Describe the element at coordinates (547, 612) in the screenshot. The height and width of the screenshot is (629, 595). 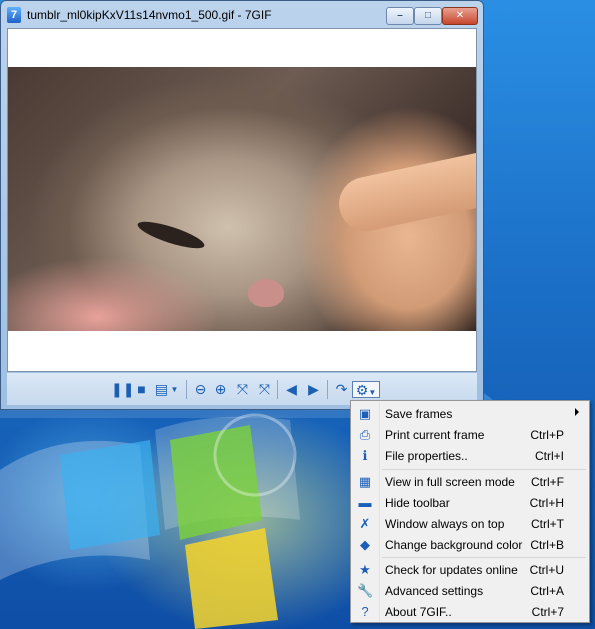
I see `menu-item-shortcut: Ctrl+7` at that location.